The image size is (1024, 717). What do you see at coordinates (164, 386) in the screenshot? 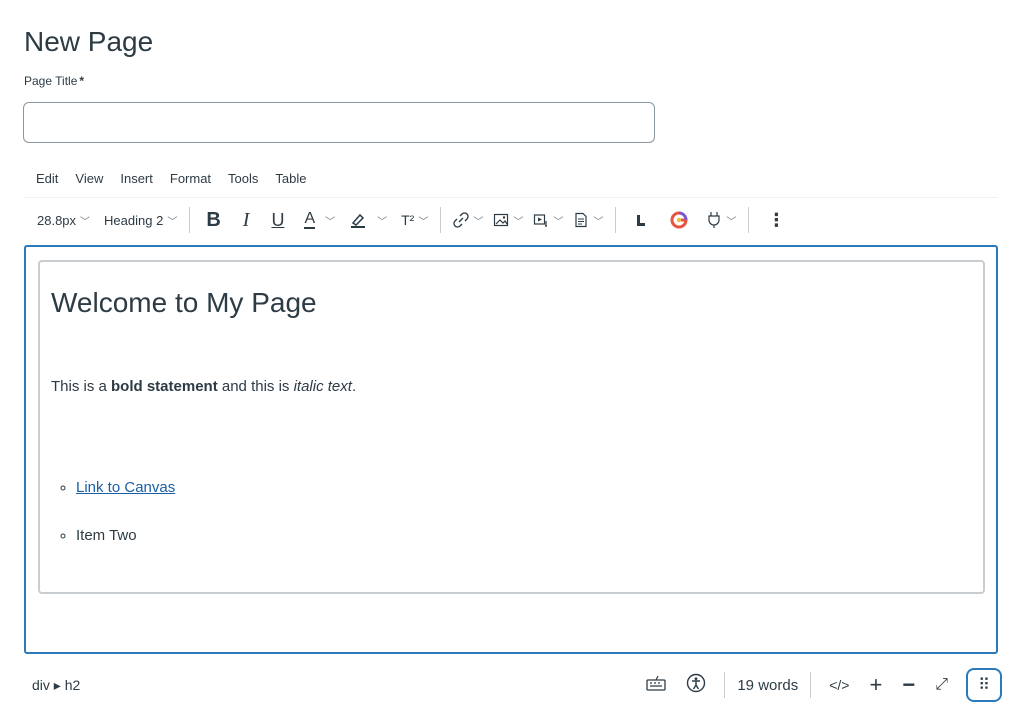
I see `bold-text: bold statement` at bounding box center [164, 386].